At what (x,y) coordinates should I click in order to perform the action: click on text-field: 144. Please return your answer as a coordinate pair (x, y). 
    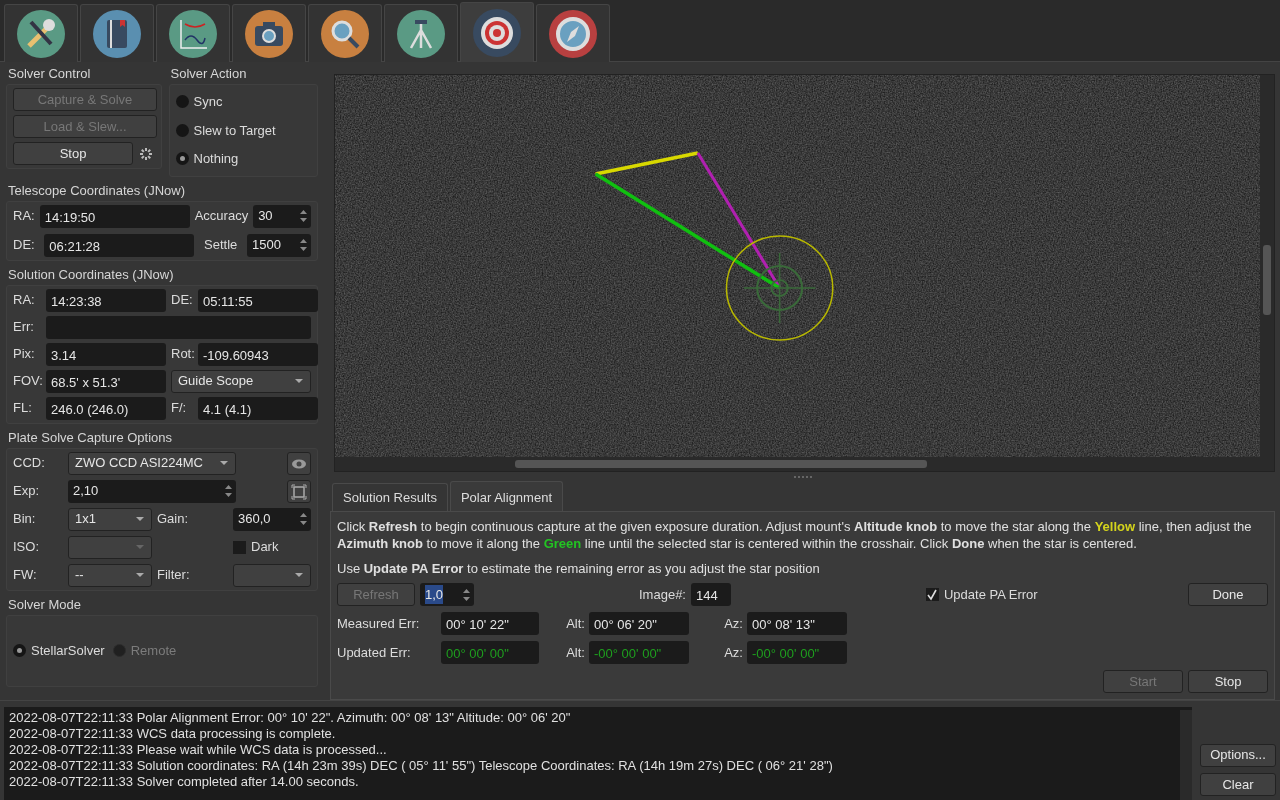
    Looking at the image, I should click on (711, 594).